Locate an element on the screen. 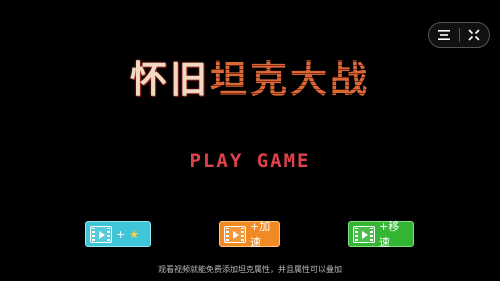 This screenshot has width=500, height=281. star-icon: ★ is located at coordinates (134, 234).